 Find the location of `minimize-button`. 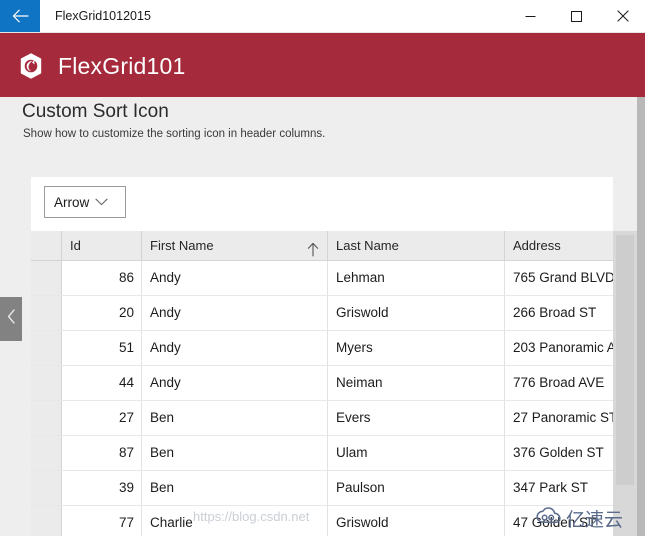

minimize-button is located at coordinates (530, 16).